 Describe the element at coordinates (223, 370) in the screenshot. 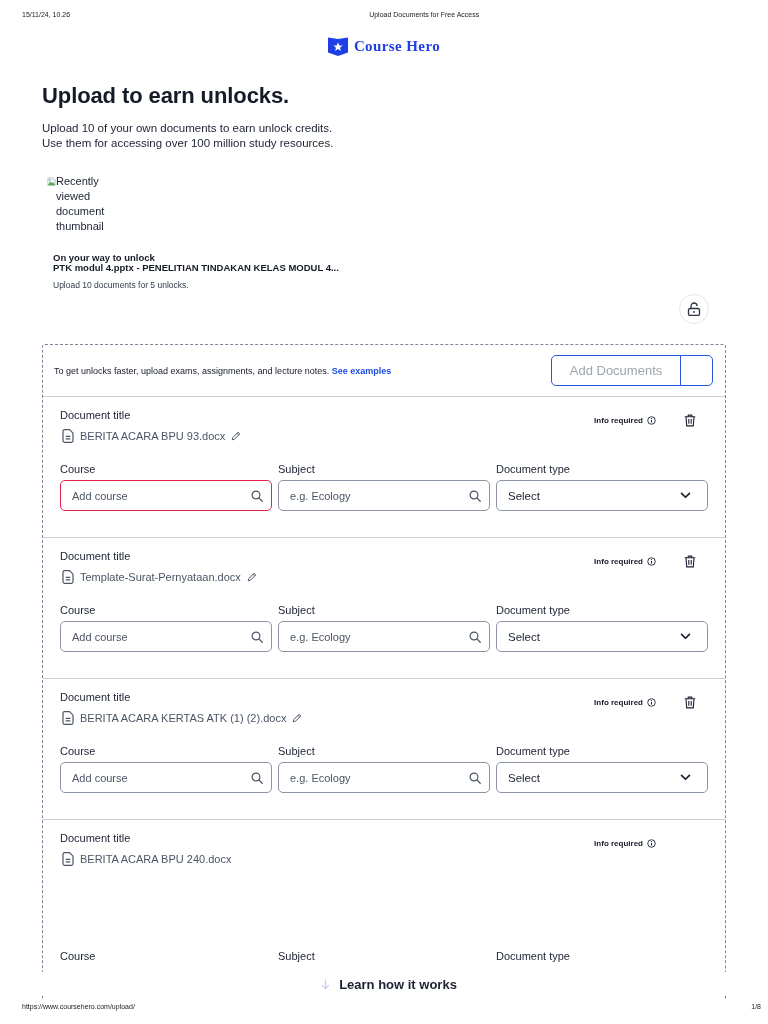

I see `upload-tip-text: To get unlocks faster, upload exams, assignments, and lecture notes. See examples` at that location.